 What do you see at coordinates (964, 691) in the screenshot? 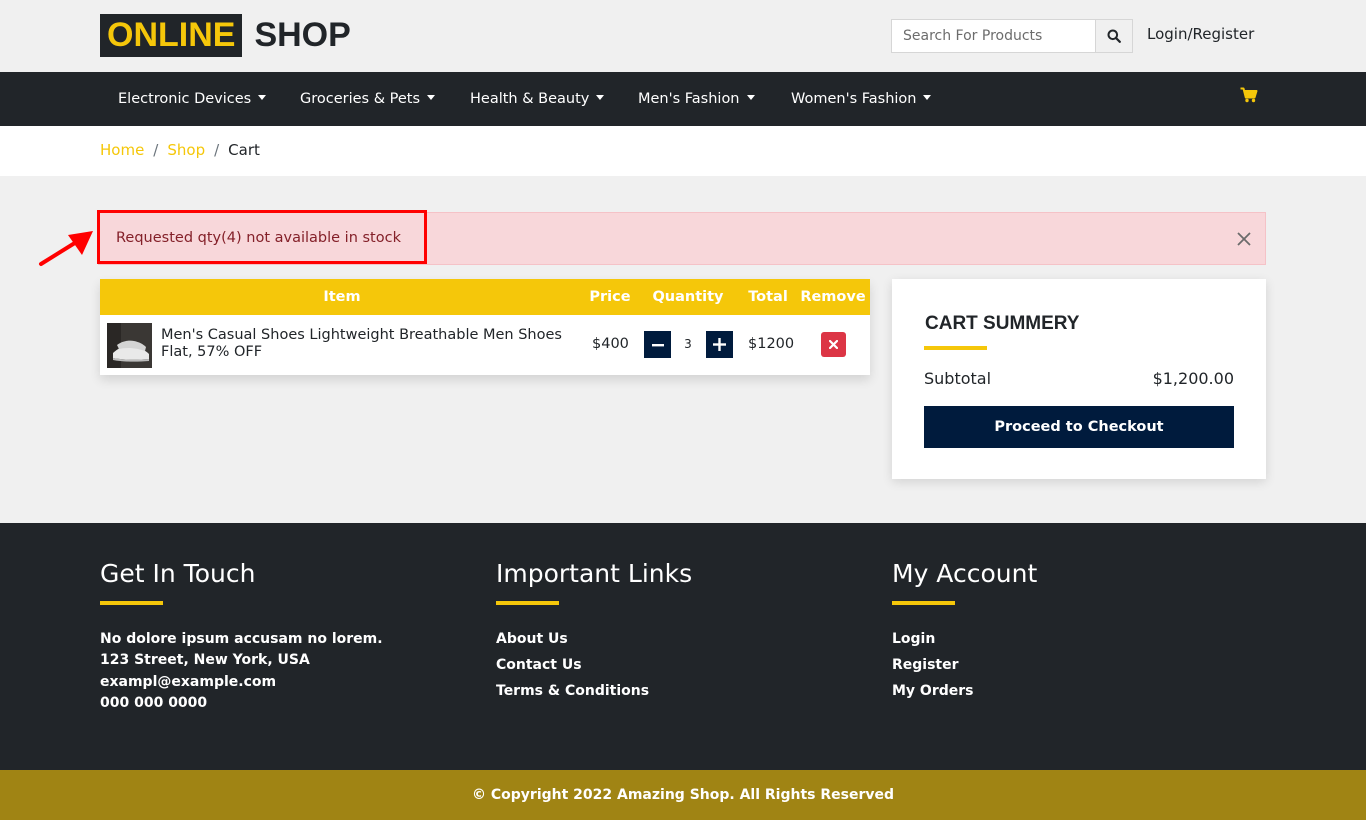
I see `footer-link-my-orders: My Orders` at bounding box center [964, 691].